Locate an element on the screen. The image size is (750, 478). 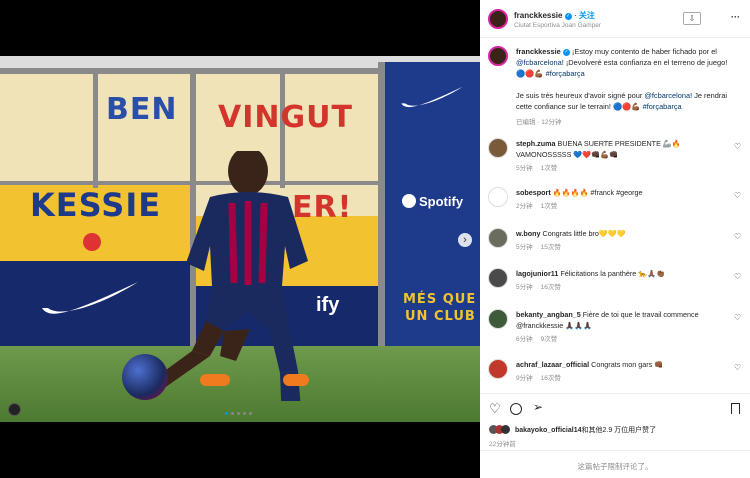
comment-meta: 5分钟 16次赞 is located at coordinates (542, 286).